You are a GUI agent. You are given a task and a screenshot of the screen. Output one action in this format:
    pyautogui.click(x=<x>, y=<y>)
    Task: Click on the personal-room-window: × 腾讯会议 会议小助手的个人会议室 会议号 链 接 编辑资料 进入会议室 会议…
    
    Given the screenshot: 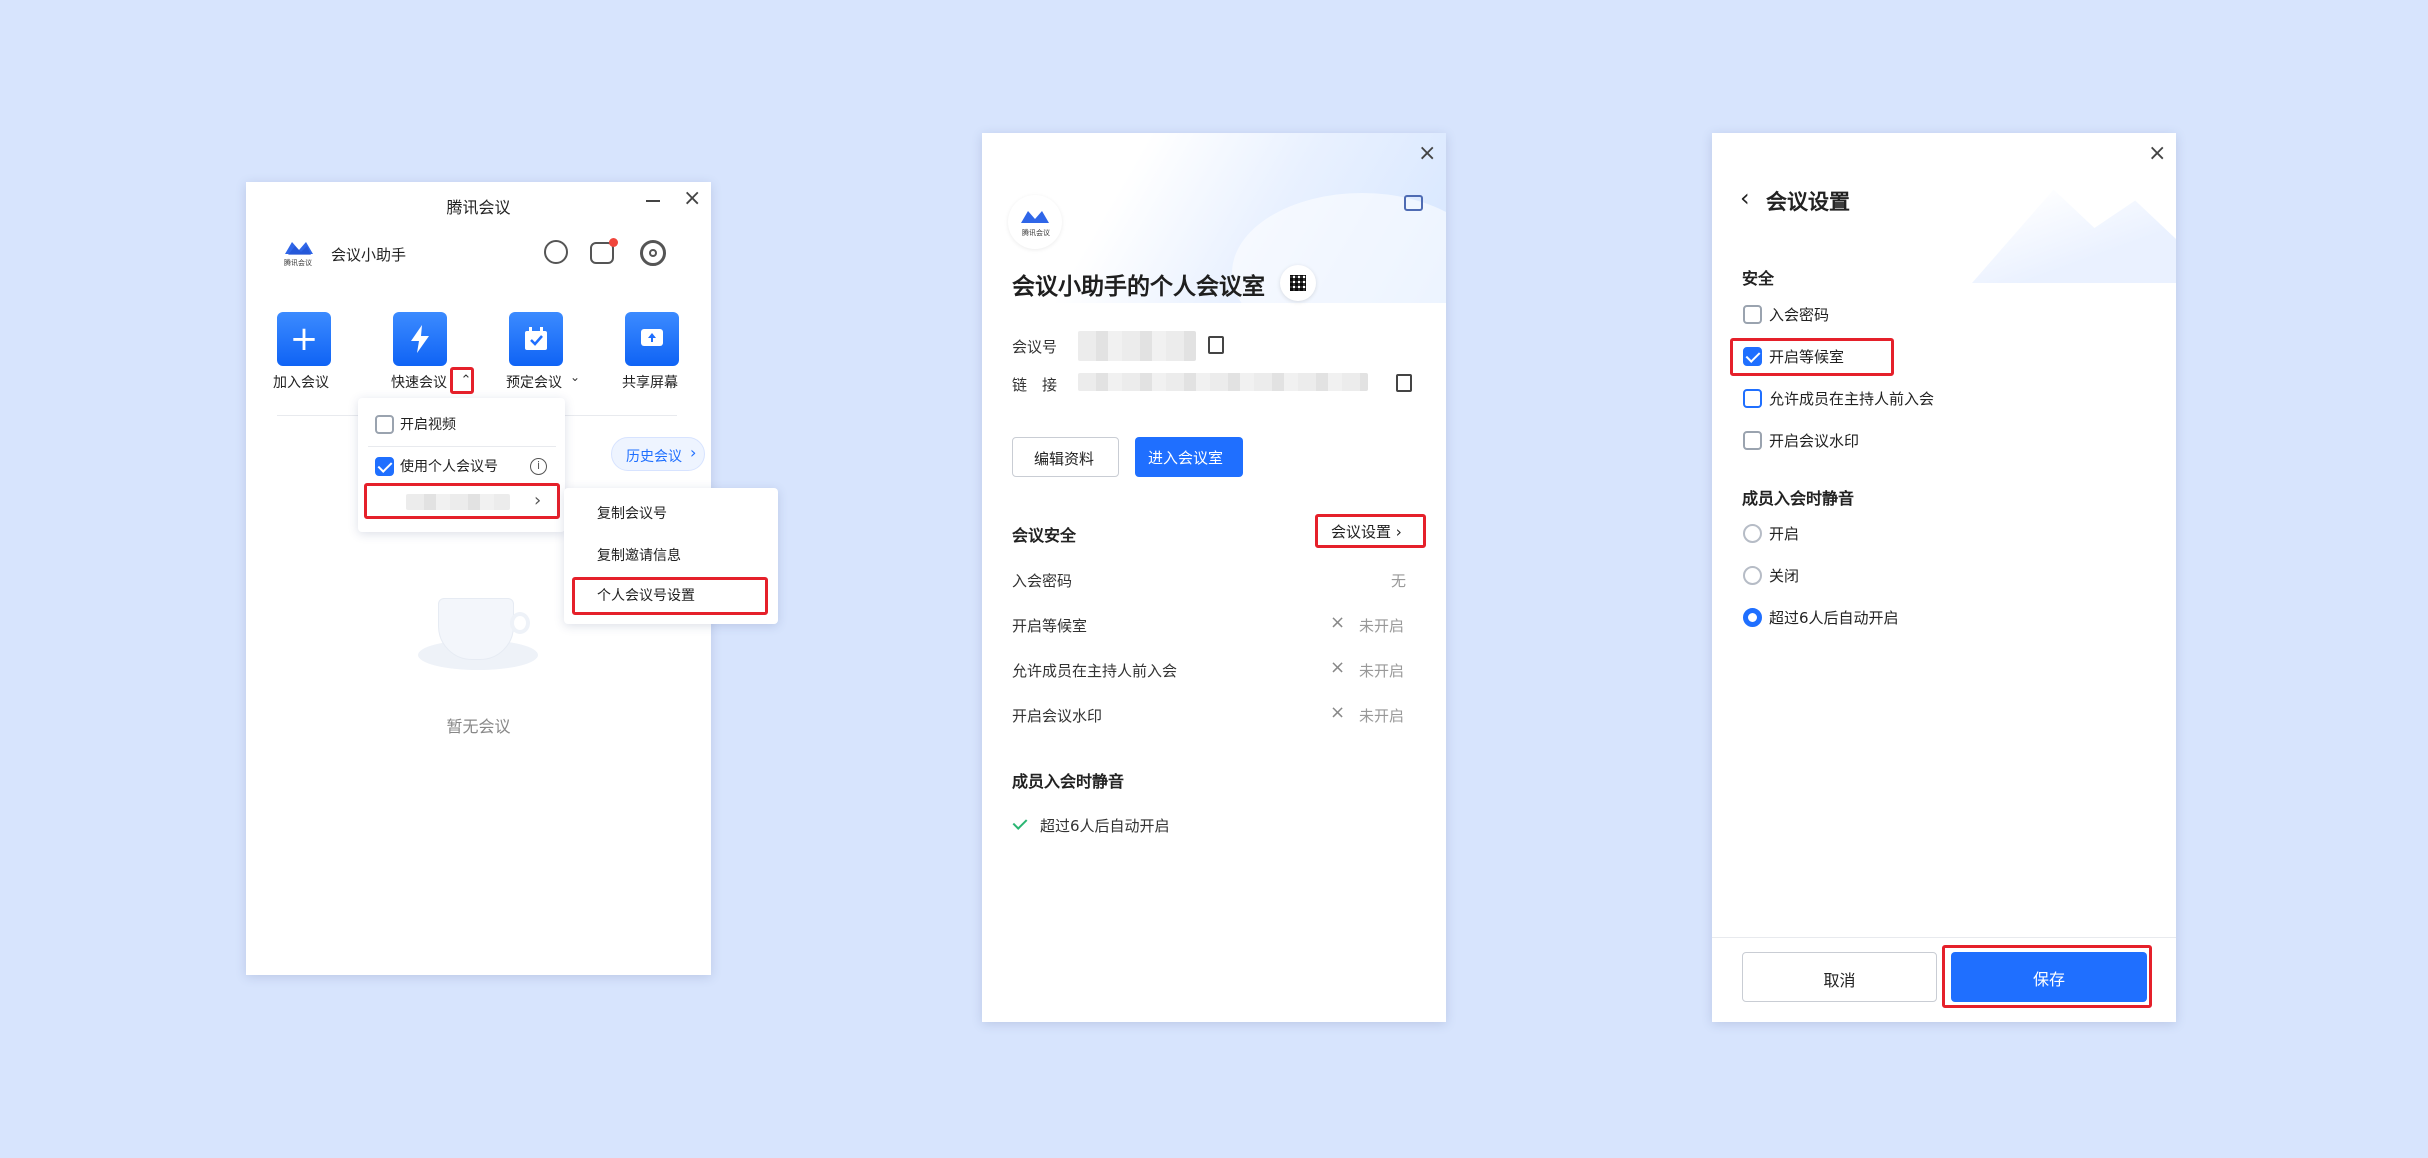 What is the action you would take?
    pyautogui.click(x=1214, y=577)
    